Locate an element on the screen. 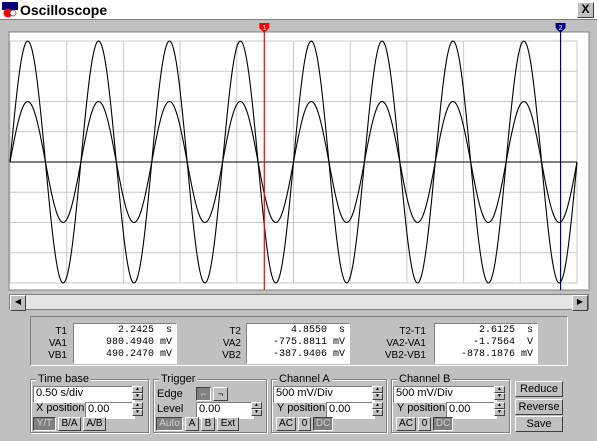 The height and width of the screenshot is (441, 597). readout-box-t1: 2.2425 s 980.4940 mV 490.2470 mV is located at coordinates (125, 343).